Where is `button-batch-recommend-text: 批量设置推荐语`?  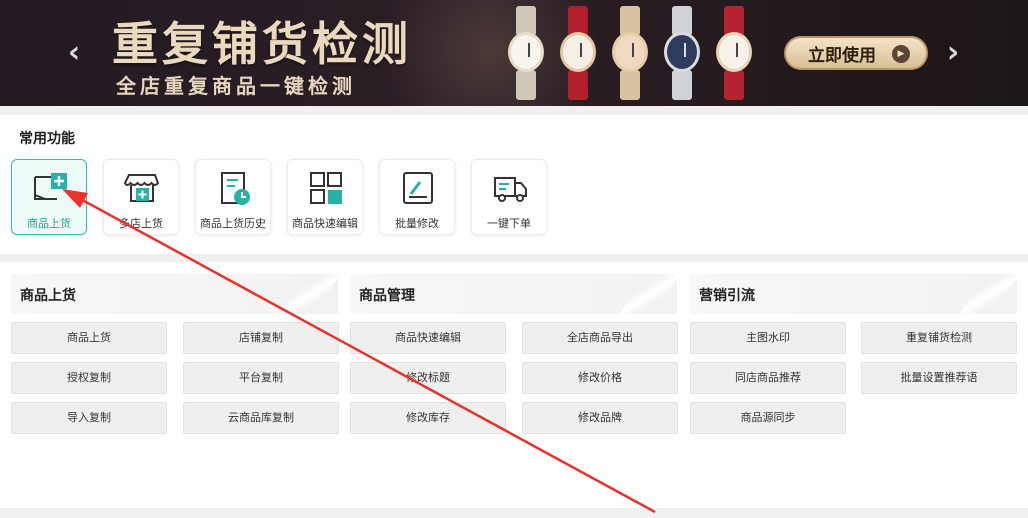 button-batch-recommend-text: 批量设置推荐语 is located at coordinates (939, 378).